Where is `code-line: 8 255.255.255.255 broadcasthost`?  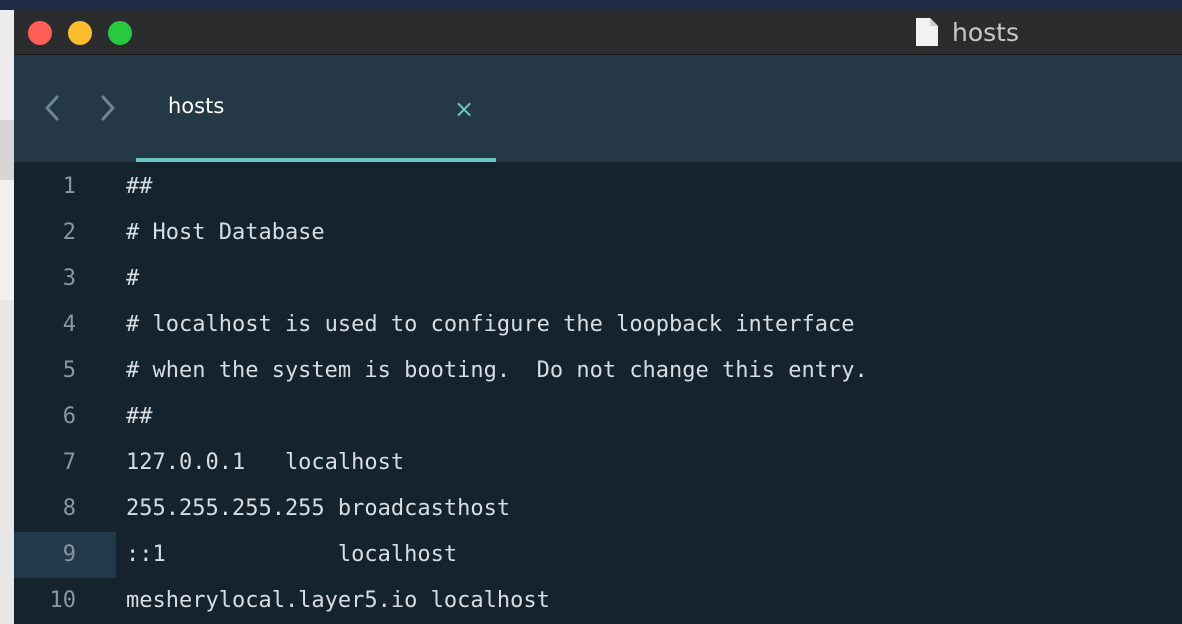 code-line: 8 255.255.255.255 broadcasthost is located at coordinates (598, 509).